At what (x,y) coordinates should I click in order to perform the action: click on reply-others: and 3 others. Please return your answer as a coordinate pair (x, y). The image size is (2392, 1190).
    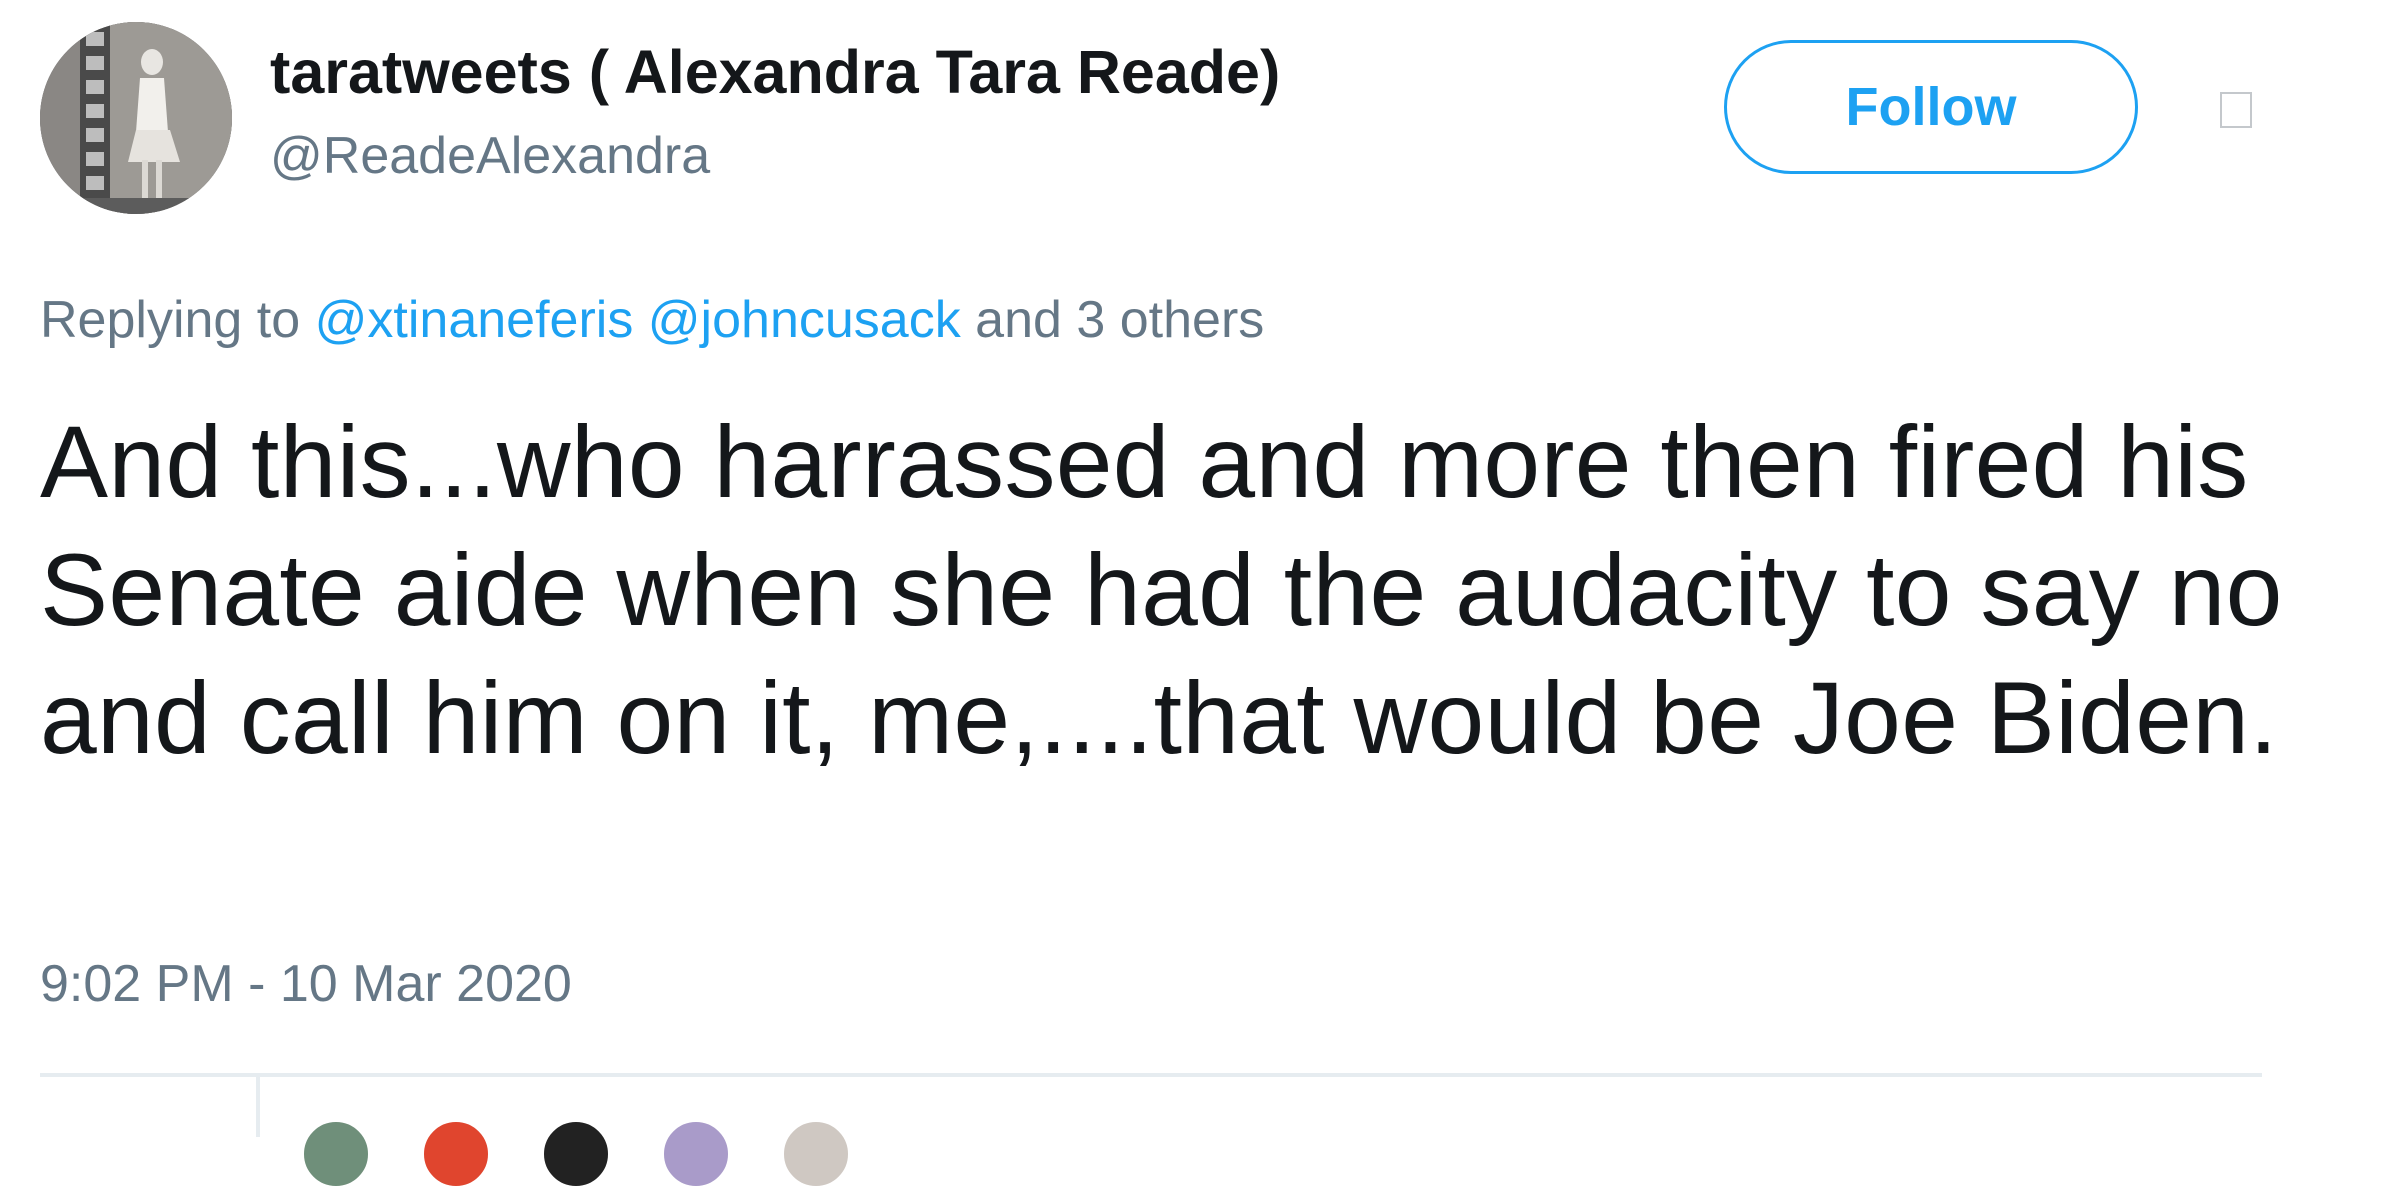
    Looking at the image, I should click on (1119, 320).